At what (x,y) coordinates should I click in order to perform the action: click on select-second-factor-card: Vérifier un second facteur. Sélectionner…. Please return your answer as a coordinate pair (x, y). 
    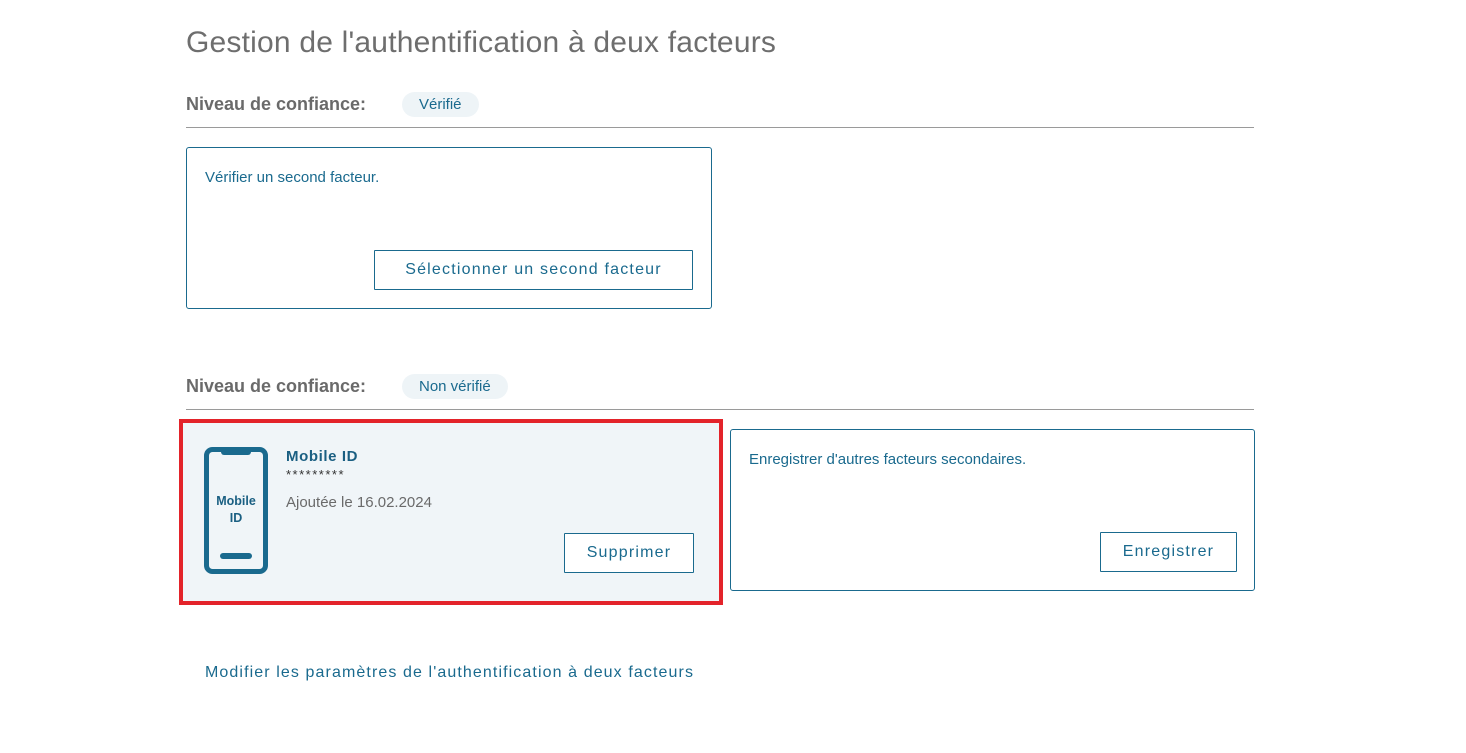
    Looking at the image, I should click on (449, 228).